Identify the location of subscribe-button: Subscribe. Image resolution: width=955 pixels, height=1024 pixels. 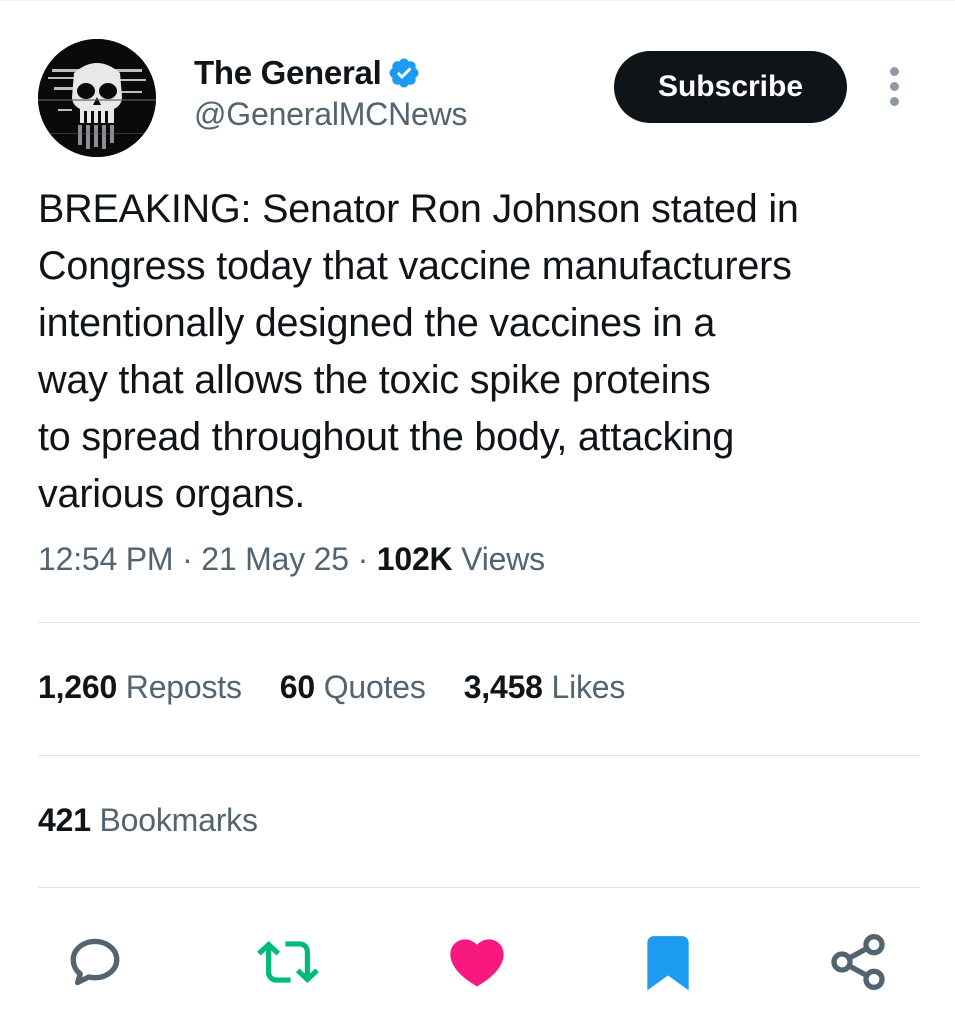
(730, 87).